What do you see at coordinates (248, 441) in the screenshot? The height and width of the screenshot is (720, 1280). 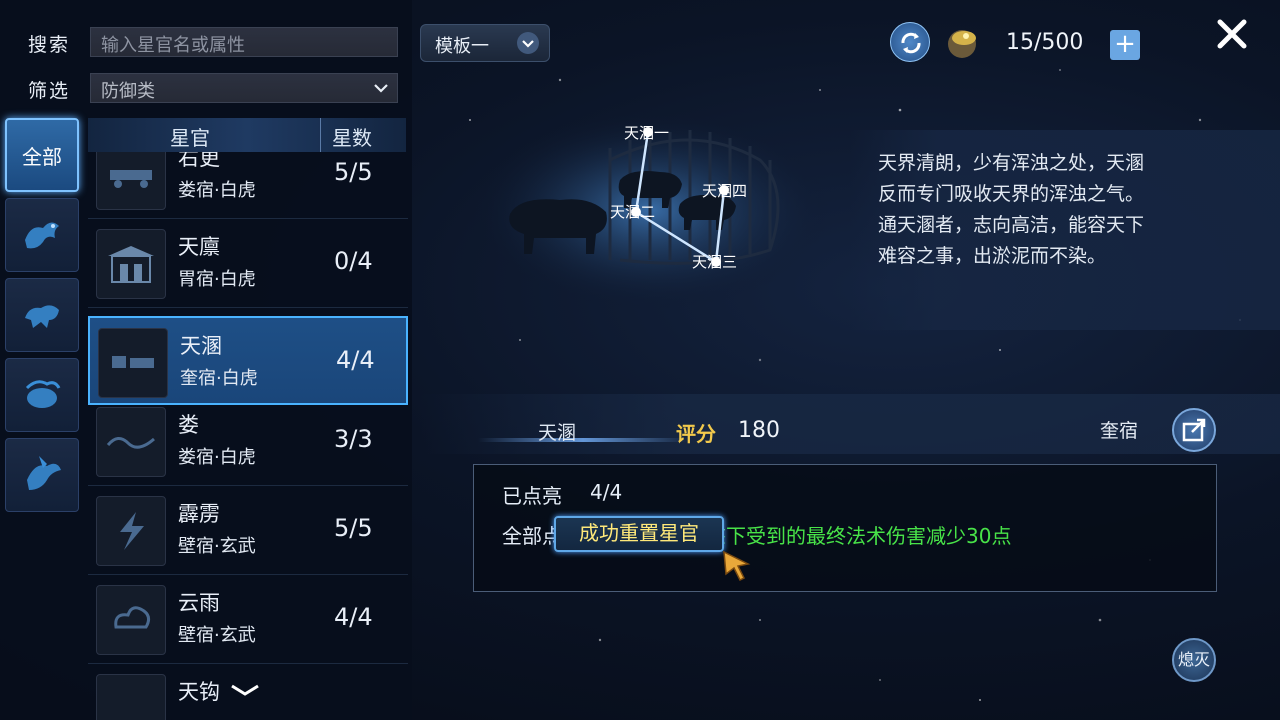 I see `list-item: 娄 娄宿·白虎 3/3` at bounding box center [248, 441].